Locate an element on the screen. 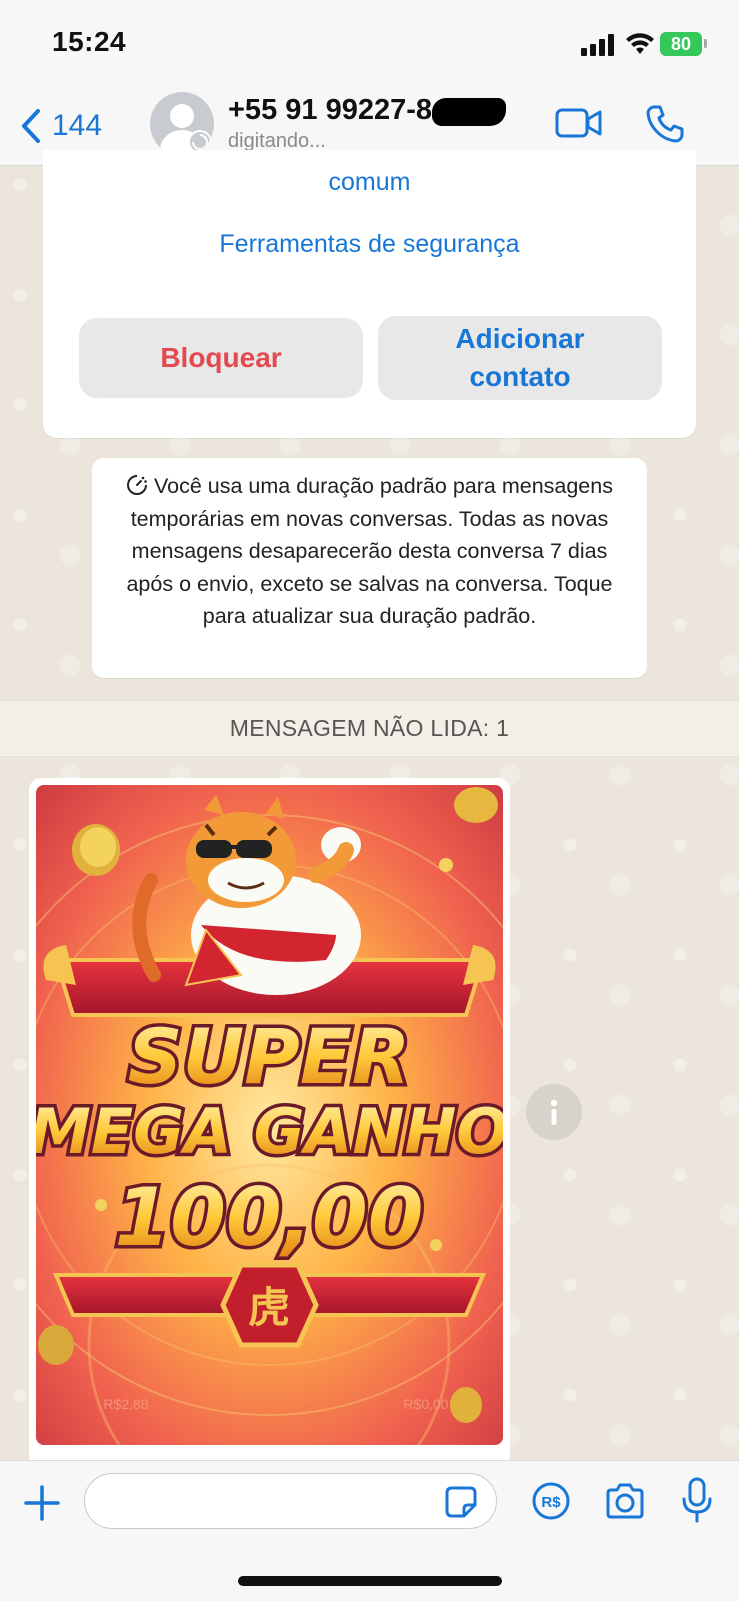 Image resolution: width=739 pixels, height=1601 pixels. plus-icon is located at coordinates (42, 1503).